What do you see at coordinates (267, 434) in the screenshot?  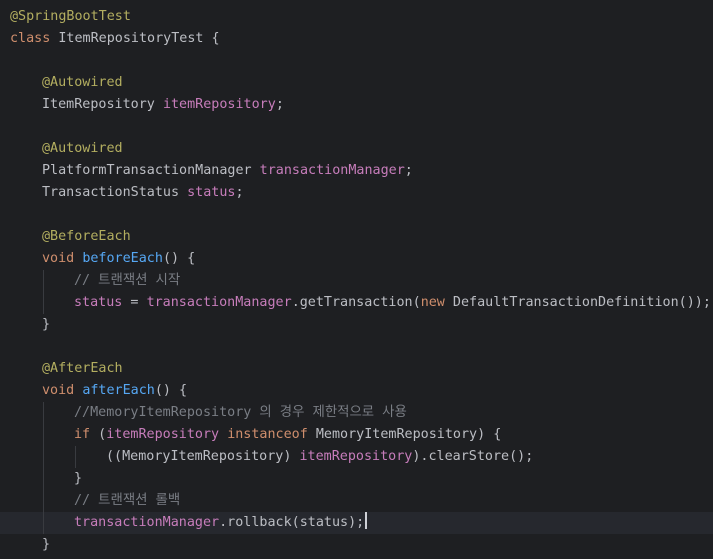 I see `code-token: instanceof` at bounding box center [267, 434].